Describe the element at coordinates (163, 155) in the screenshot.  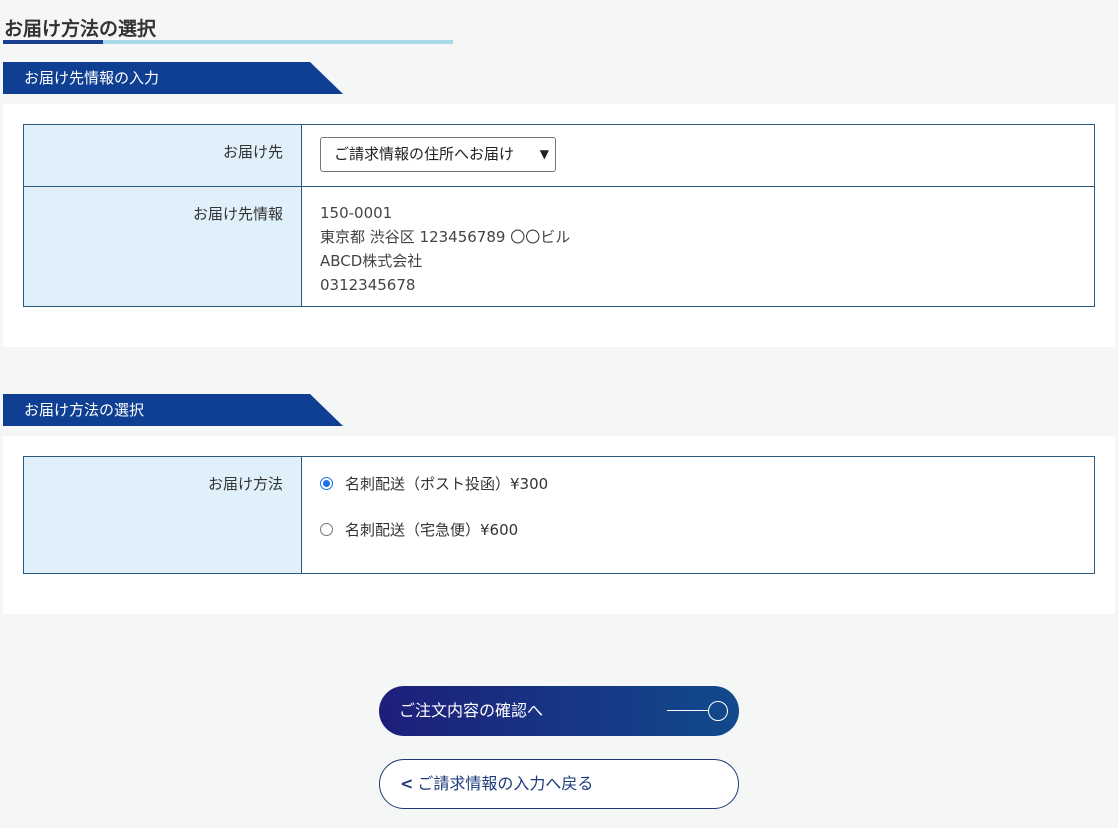
I see `destination-label: お届け先` at that location.